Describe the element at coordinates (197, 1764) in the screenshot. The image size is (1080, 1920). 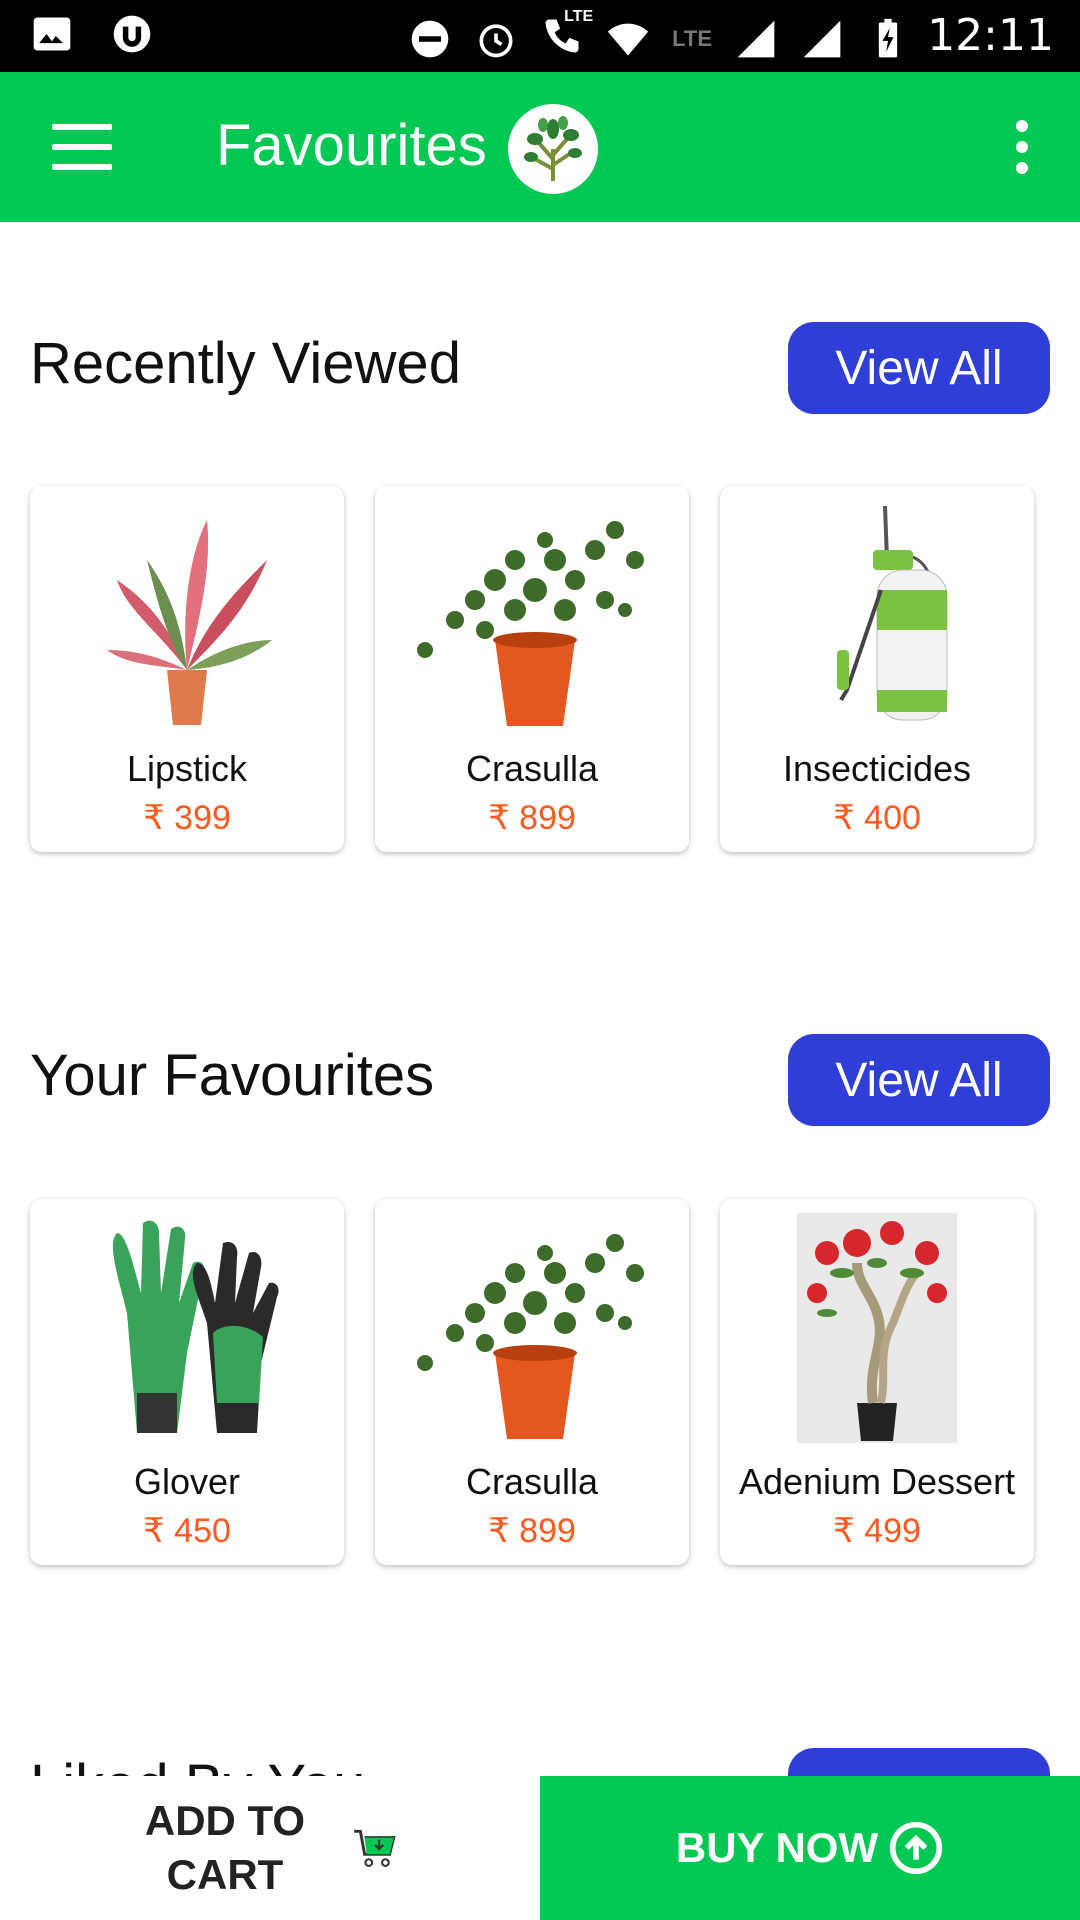
I see `section-title-liked-by-you: Liked By You` at that location.